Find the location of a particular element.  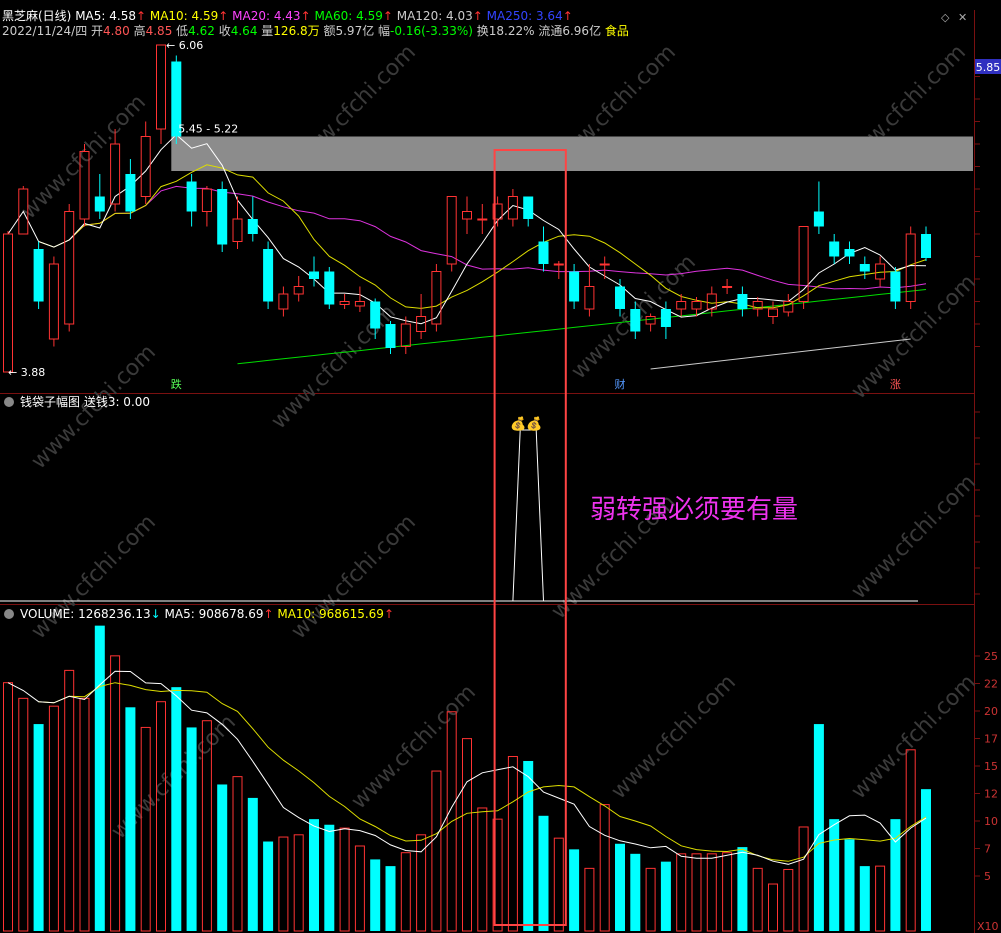

ma-label: MA5: 4.58 is located at coordinates (105, 16).